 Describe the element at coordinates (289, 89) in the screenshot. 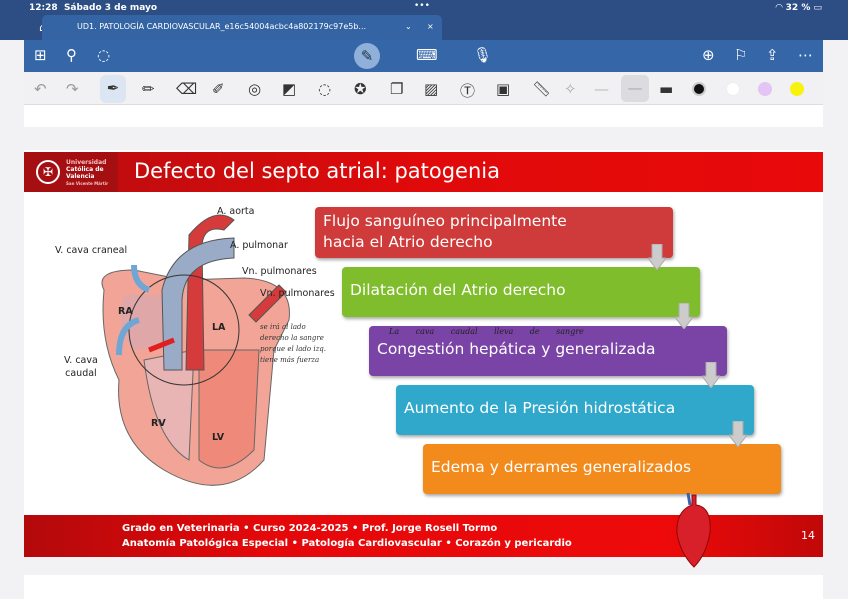

I see `shapes-icon: ◩` at that location.